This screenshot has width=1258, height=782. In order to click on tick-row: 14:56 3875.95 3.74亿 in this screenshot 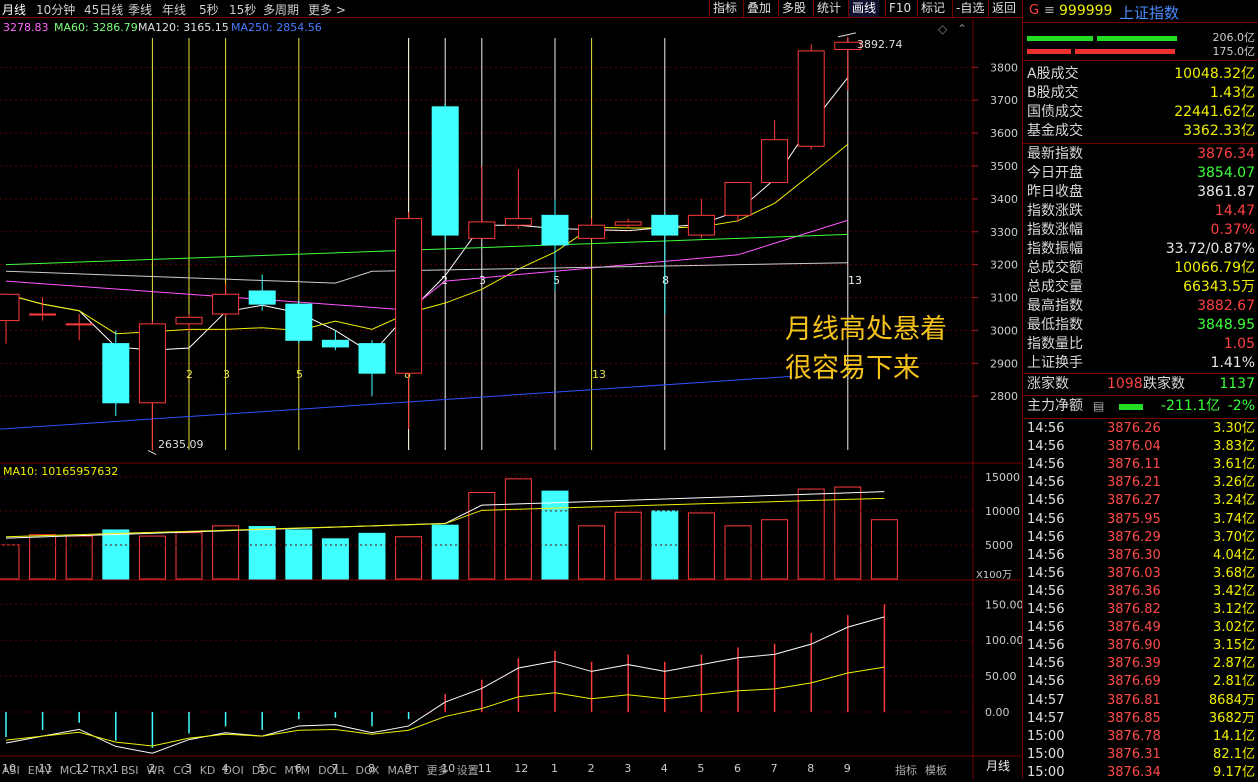, I will do `click(1141, 520)`.